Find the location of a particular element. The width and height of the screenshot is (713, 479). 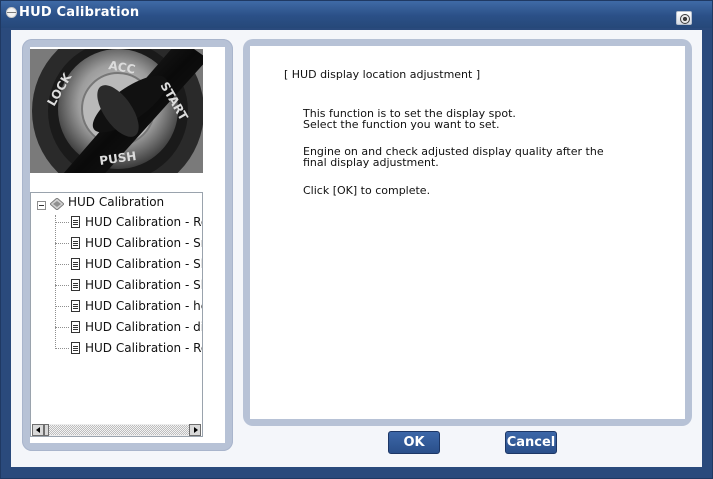

camera-icon is located at coordinates (685, 19).